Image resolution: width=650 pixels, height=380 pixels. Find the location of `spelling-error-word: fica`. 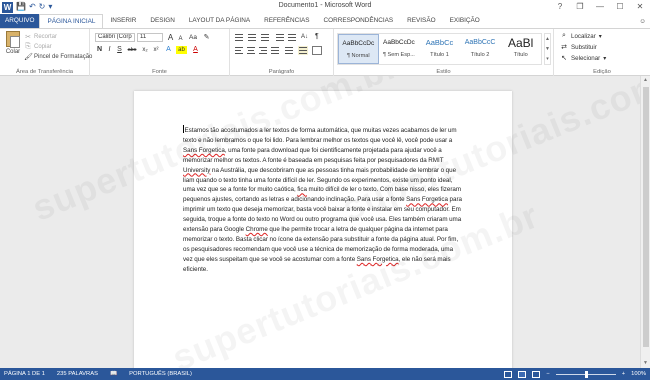

spelling-error-word: fica is located at coordinates (302, 190).